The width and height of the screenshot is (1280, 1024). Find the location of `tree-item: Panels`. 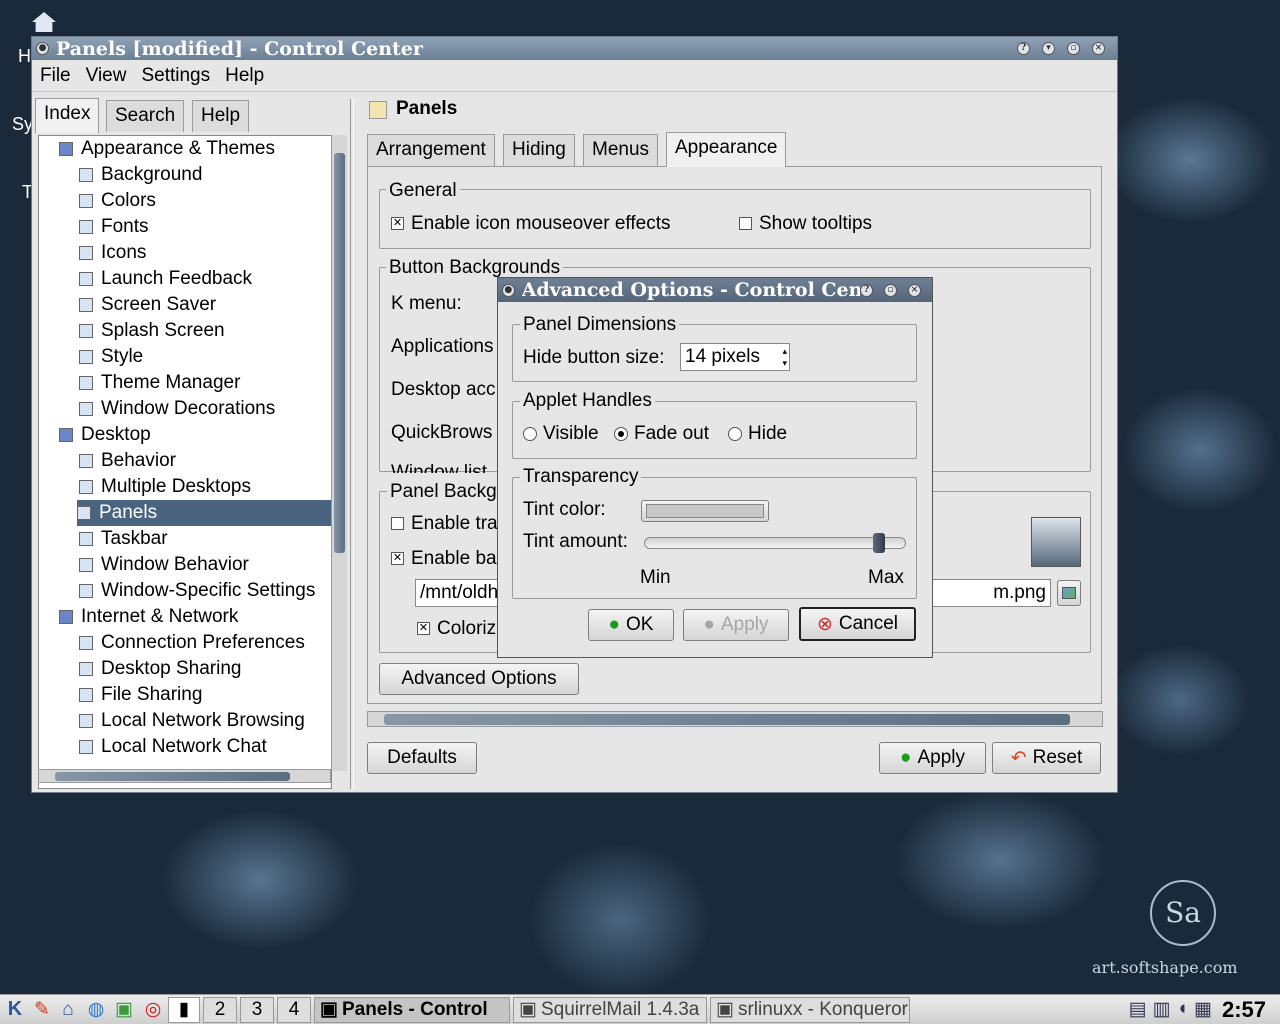

tree-item: Panels is located at coordinates (204, 513).